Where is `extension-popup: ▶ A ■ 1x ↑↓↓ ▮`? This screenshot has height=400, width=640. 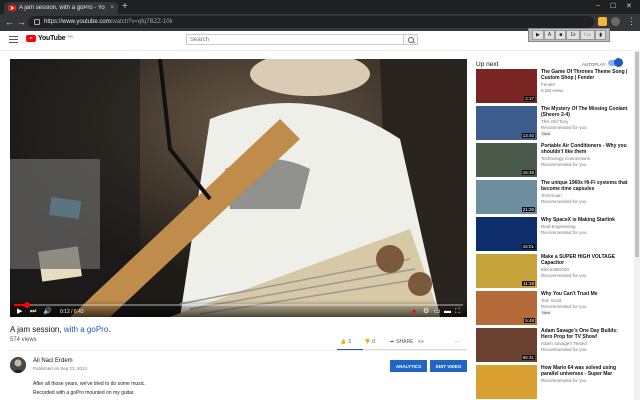
extension-popup: ▶ A ■ 1x ↑↓↓ ▮ is located at coordinates (569, 35).